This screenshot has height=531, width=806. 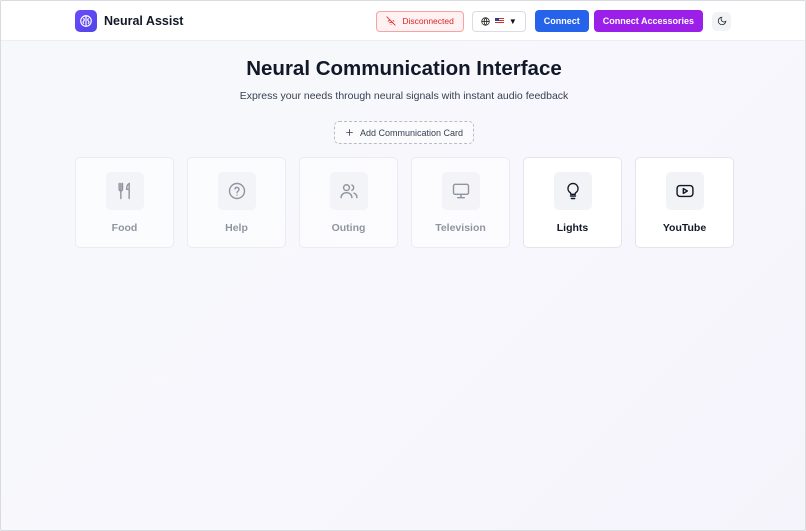 I want to click on language-select: ▼, so click(x=498, y=21).